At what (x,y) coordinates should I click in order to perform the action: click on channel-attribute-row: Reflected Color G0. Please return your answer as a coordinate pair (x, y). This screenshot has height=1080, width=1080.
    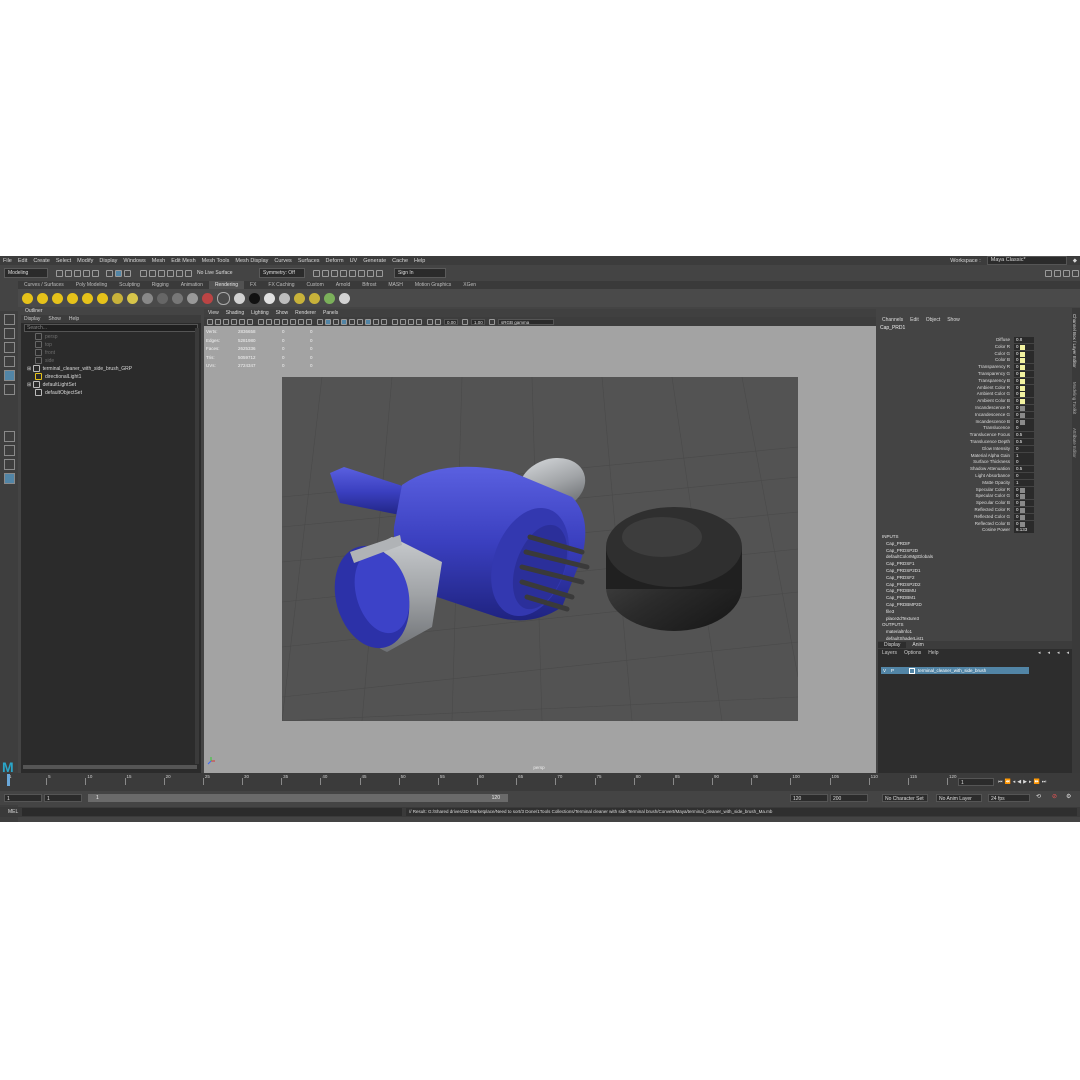
    Looking at the image, I should click on (975, 517).